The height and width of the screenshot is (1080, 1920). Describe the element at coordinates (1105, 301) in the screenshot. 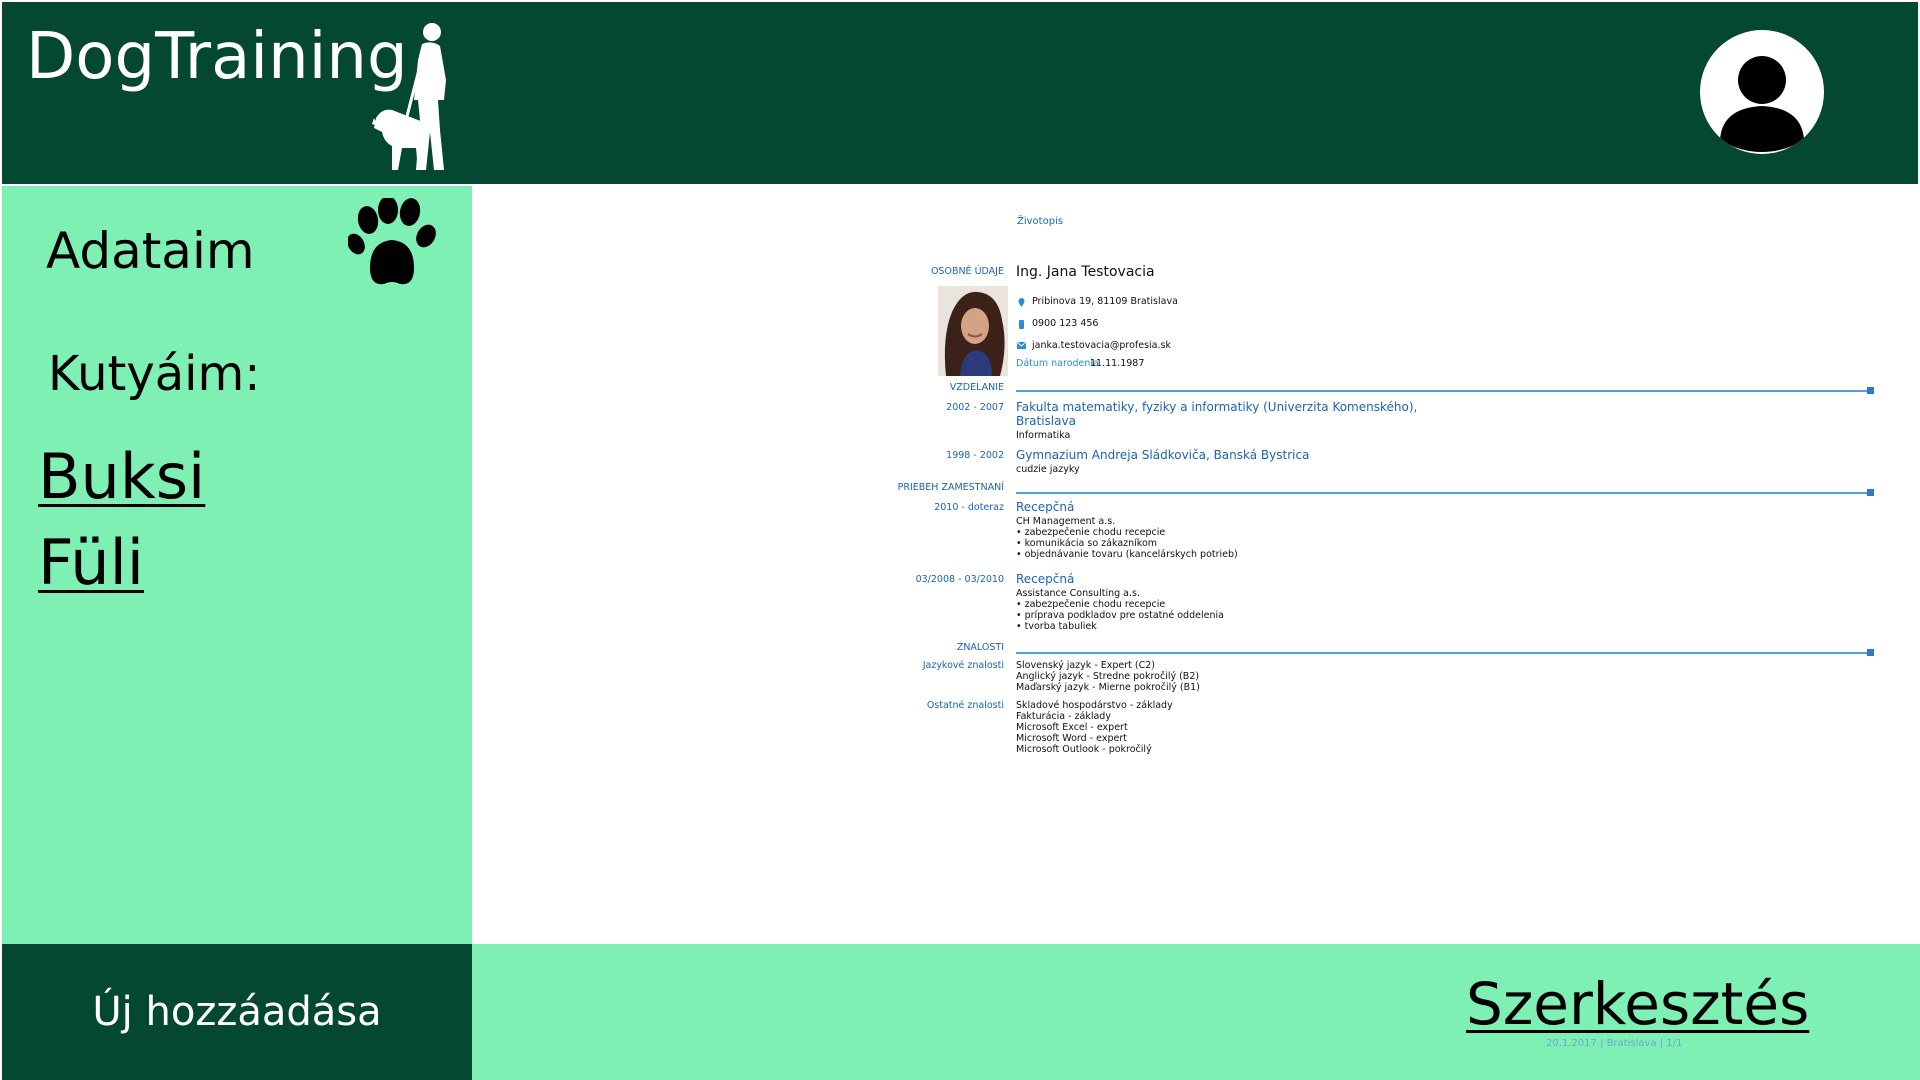

I see `cv-address: Pribinova 19, 81109 Bratislava` at that location.